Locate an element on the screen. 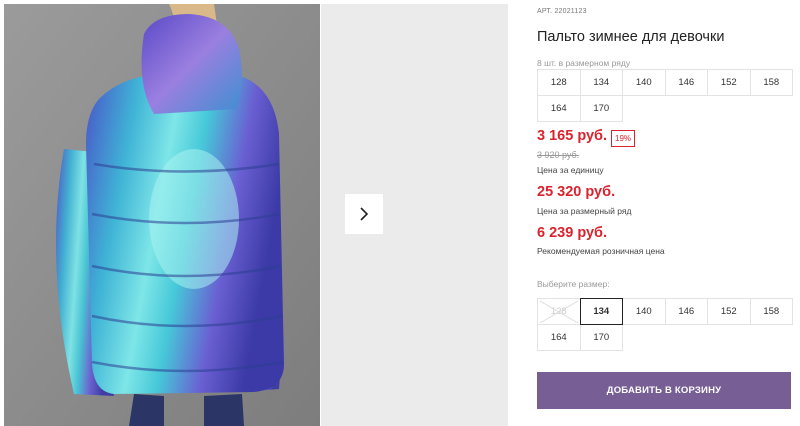  unavailable-cross-icon is located at coordinates (559, 312).